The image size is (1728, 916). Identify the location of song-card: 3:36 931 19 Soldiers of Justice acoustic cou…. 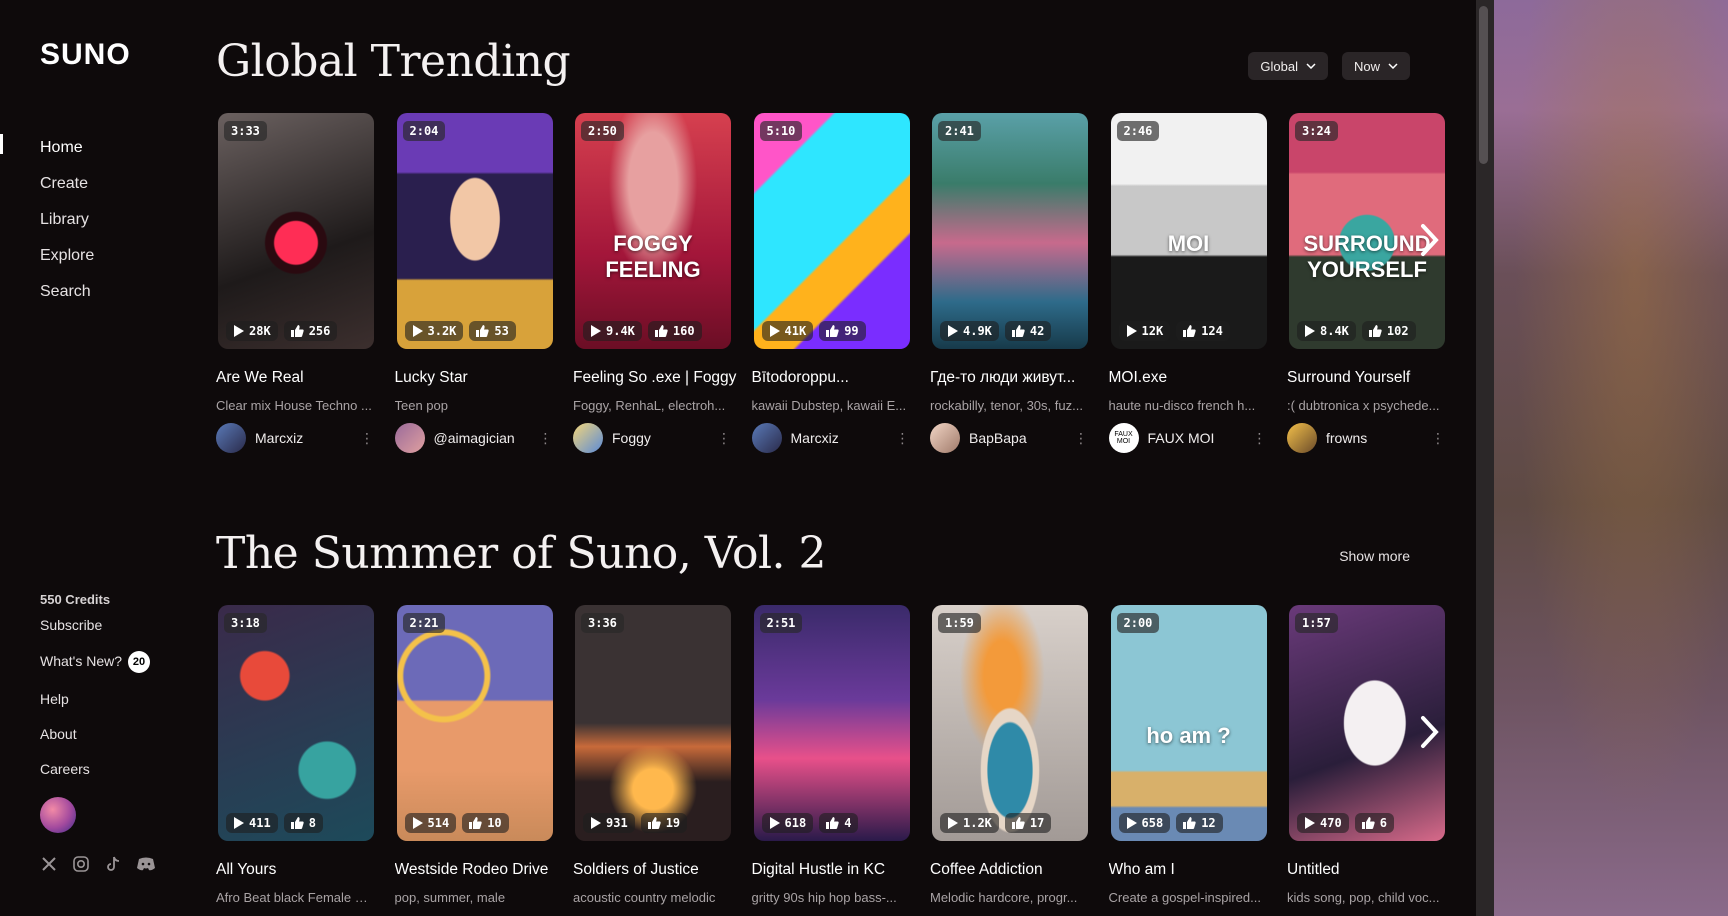
(662, 755).